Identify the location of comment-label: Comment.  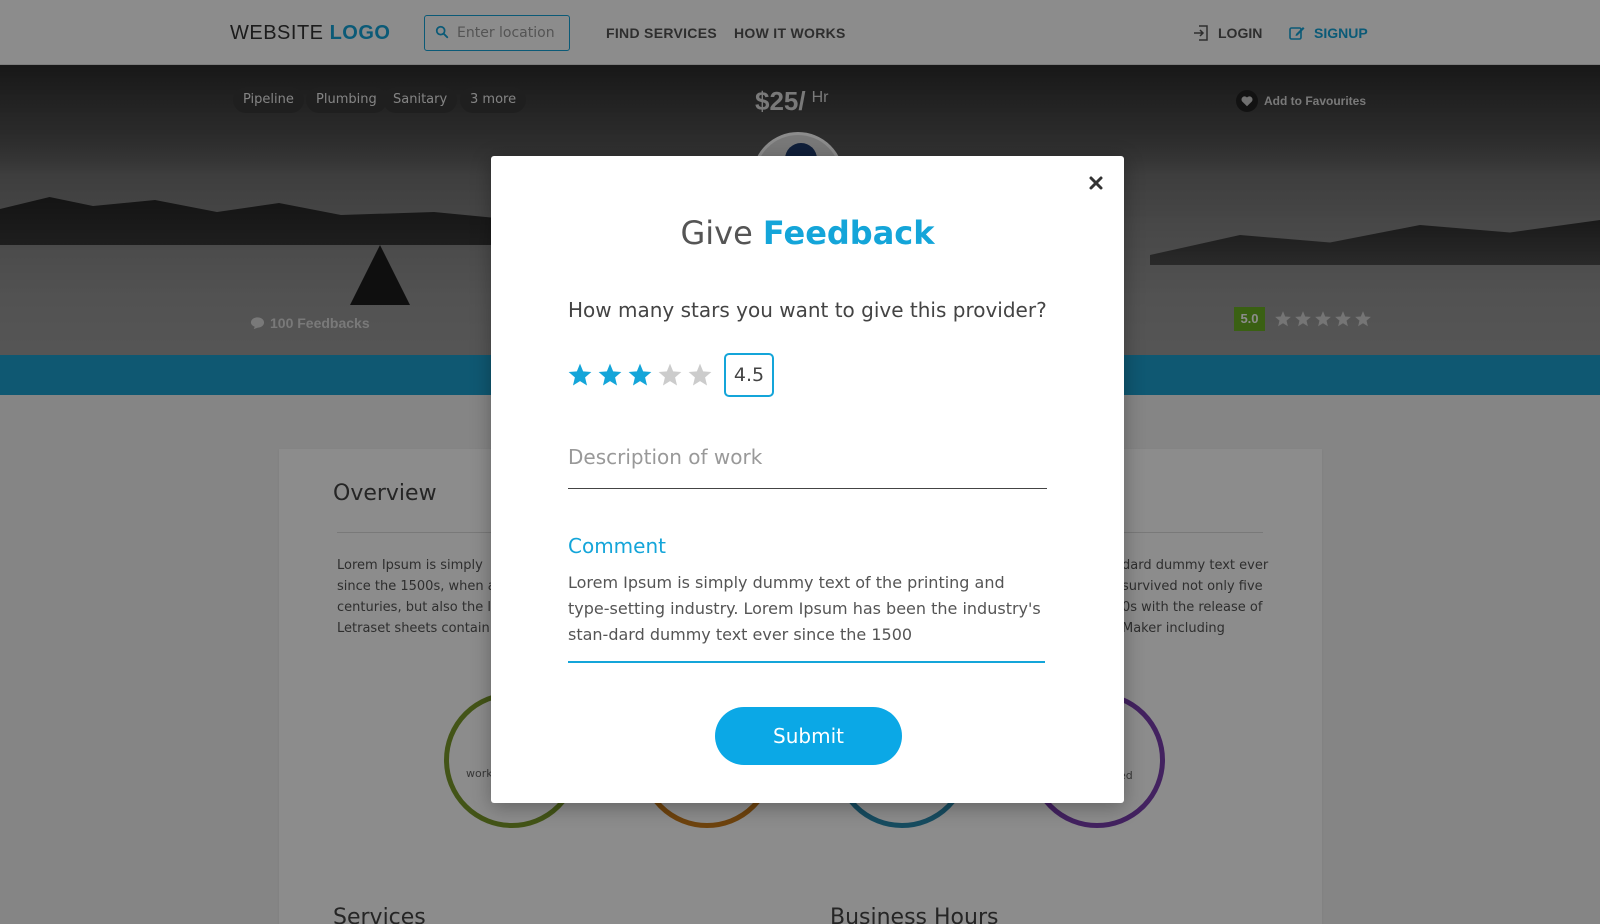
(617, 546).